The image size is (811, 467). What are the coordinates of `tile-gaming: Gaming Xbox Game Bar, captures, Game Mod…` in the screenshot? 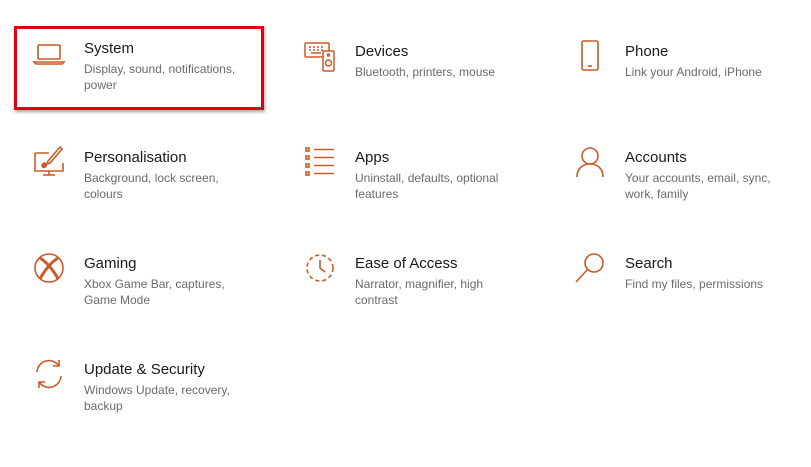 It's located at (139, 283).